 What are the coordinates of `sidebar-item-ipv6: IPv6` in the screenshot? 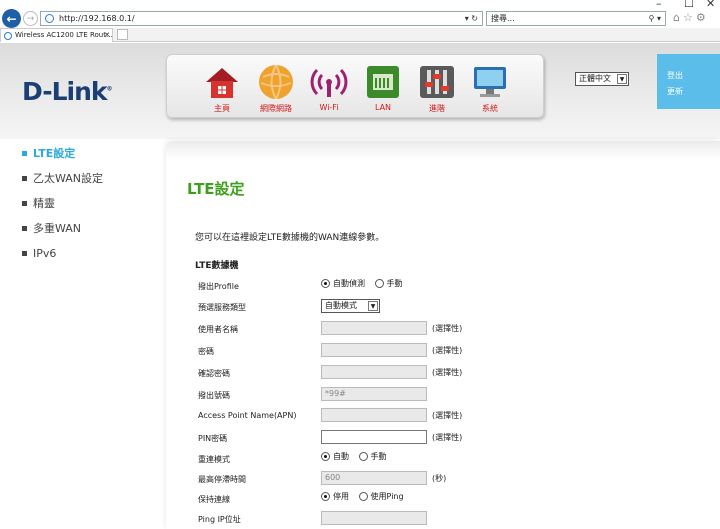 It's located at (87, 259).